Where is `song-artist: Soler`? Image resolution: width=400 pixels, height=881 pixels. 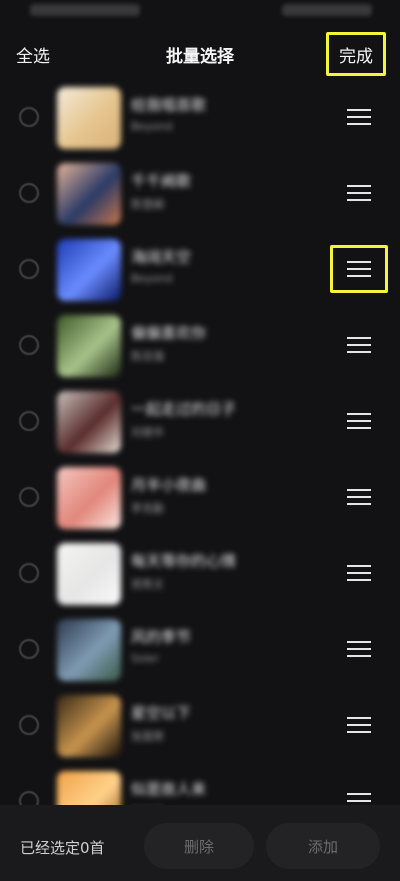 song-artist: Soler is located at coordinates (145, 658).